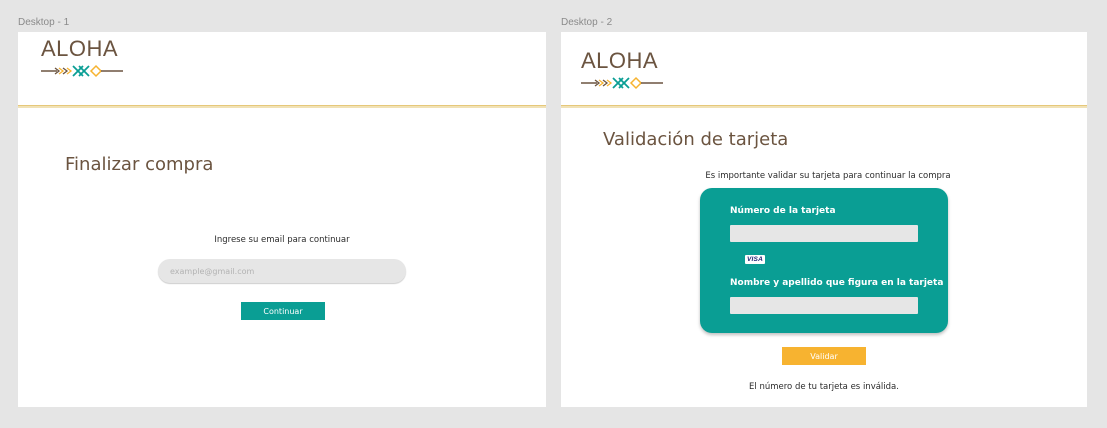 This screenshot has height=428, width=1107. Describe the element at coordinates (824, 356) in the screenshot. I see `validate-button: Validar` at that location.